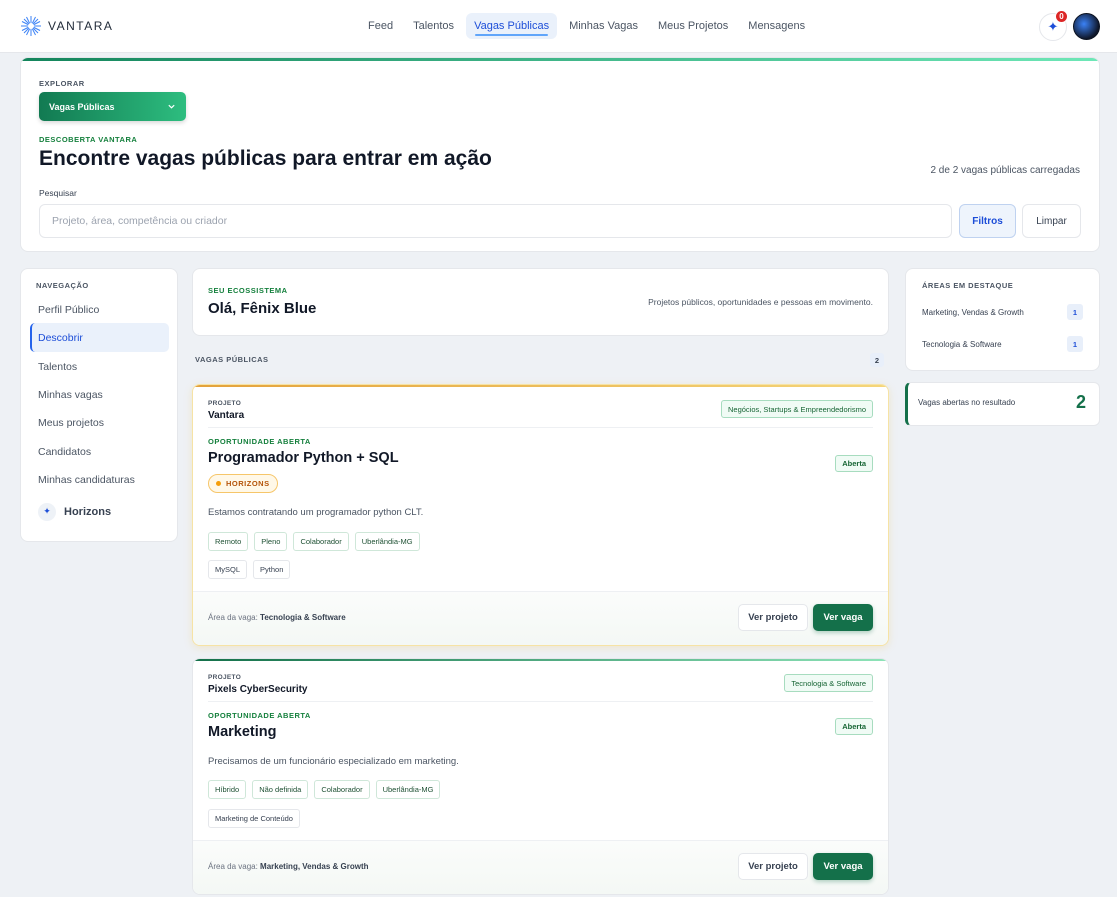  I want to click on tag-chip: Híbrido, so click(227, 789).